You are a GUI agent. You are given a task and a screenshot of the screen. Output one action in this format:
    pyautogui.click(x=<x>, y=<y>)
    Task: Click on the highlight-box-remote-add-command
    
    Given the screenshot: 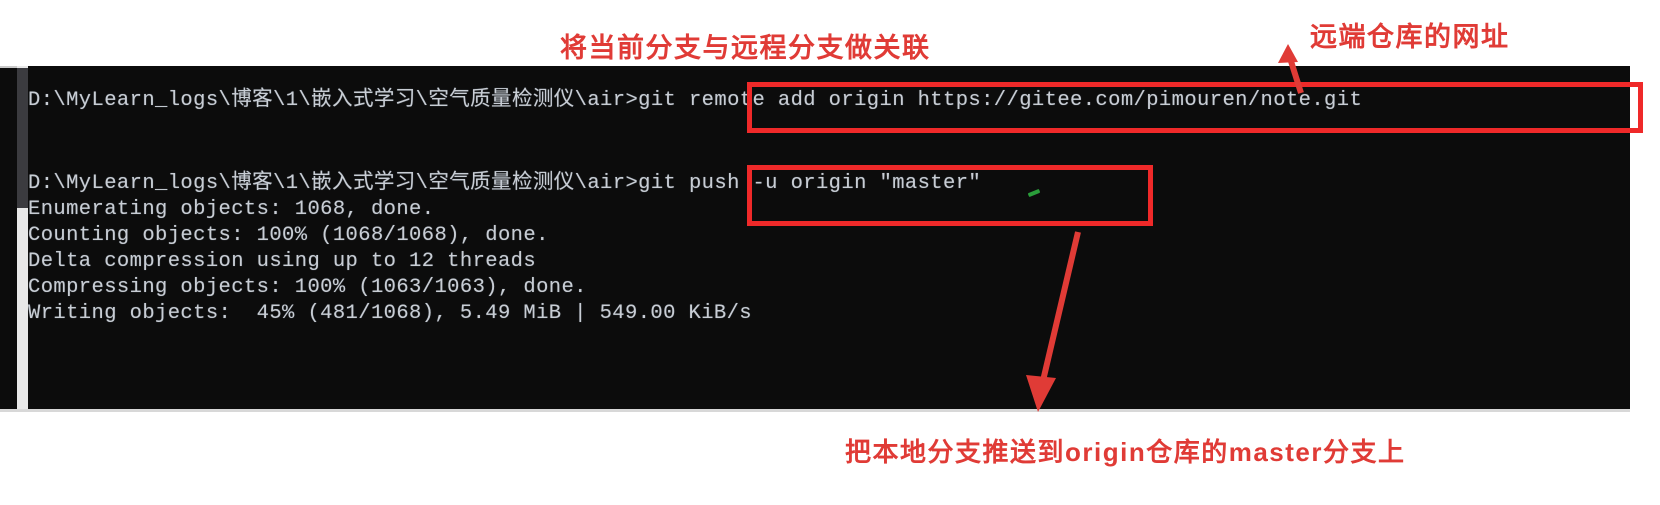 What is the action you would take?
    pyautogui.click(x=1195, y=107)
    